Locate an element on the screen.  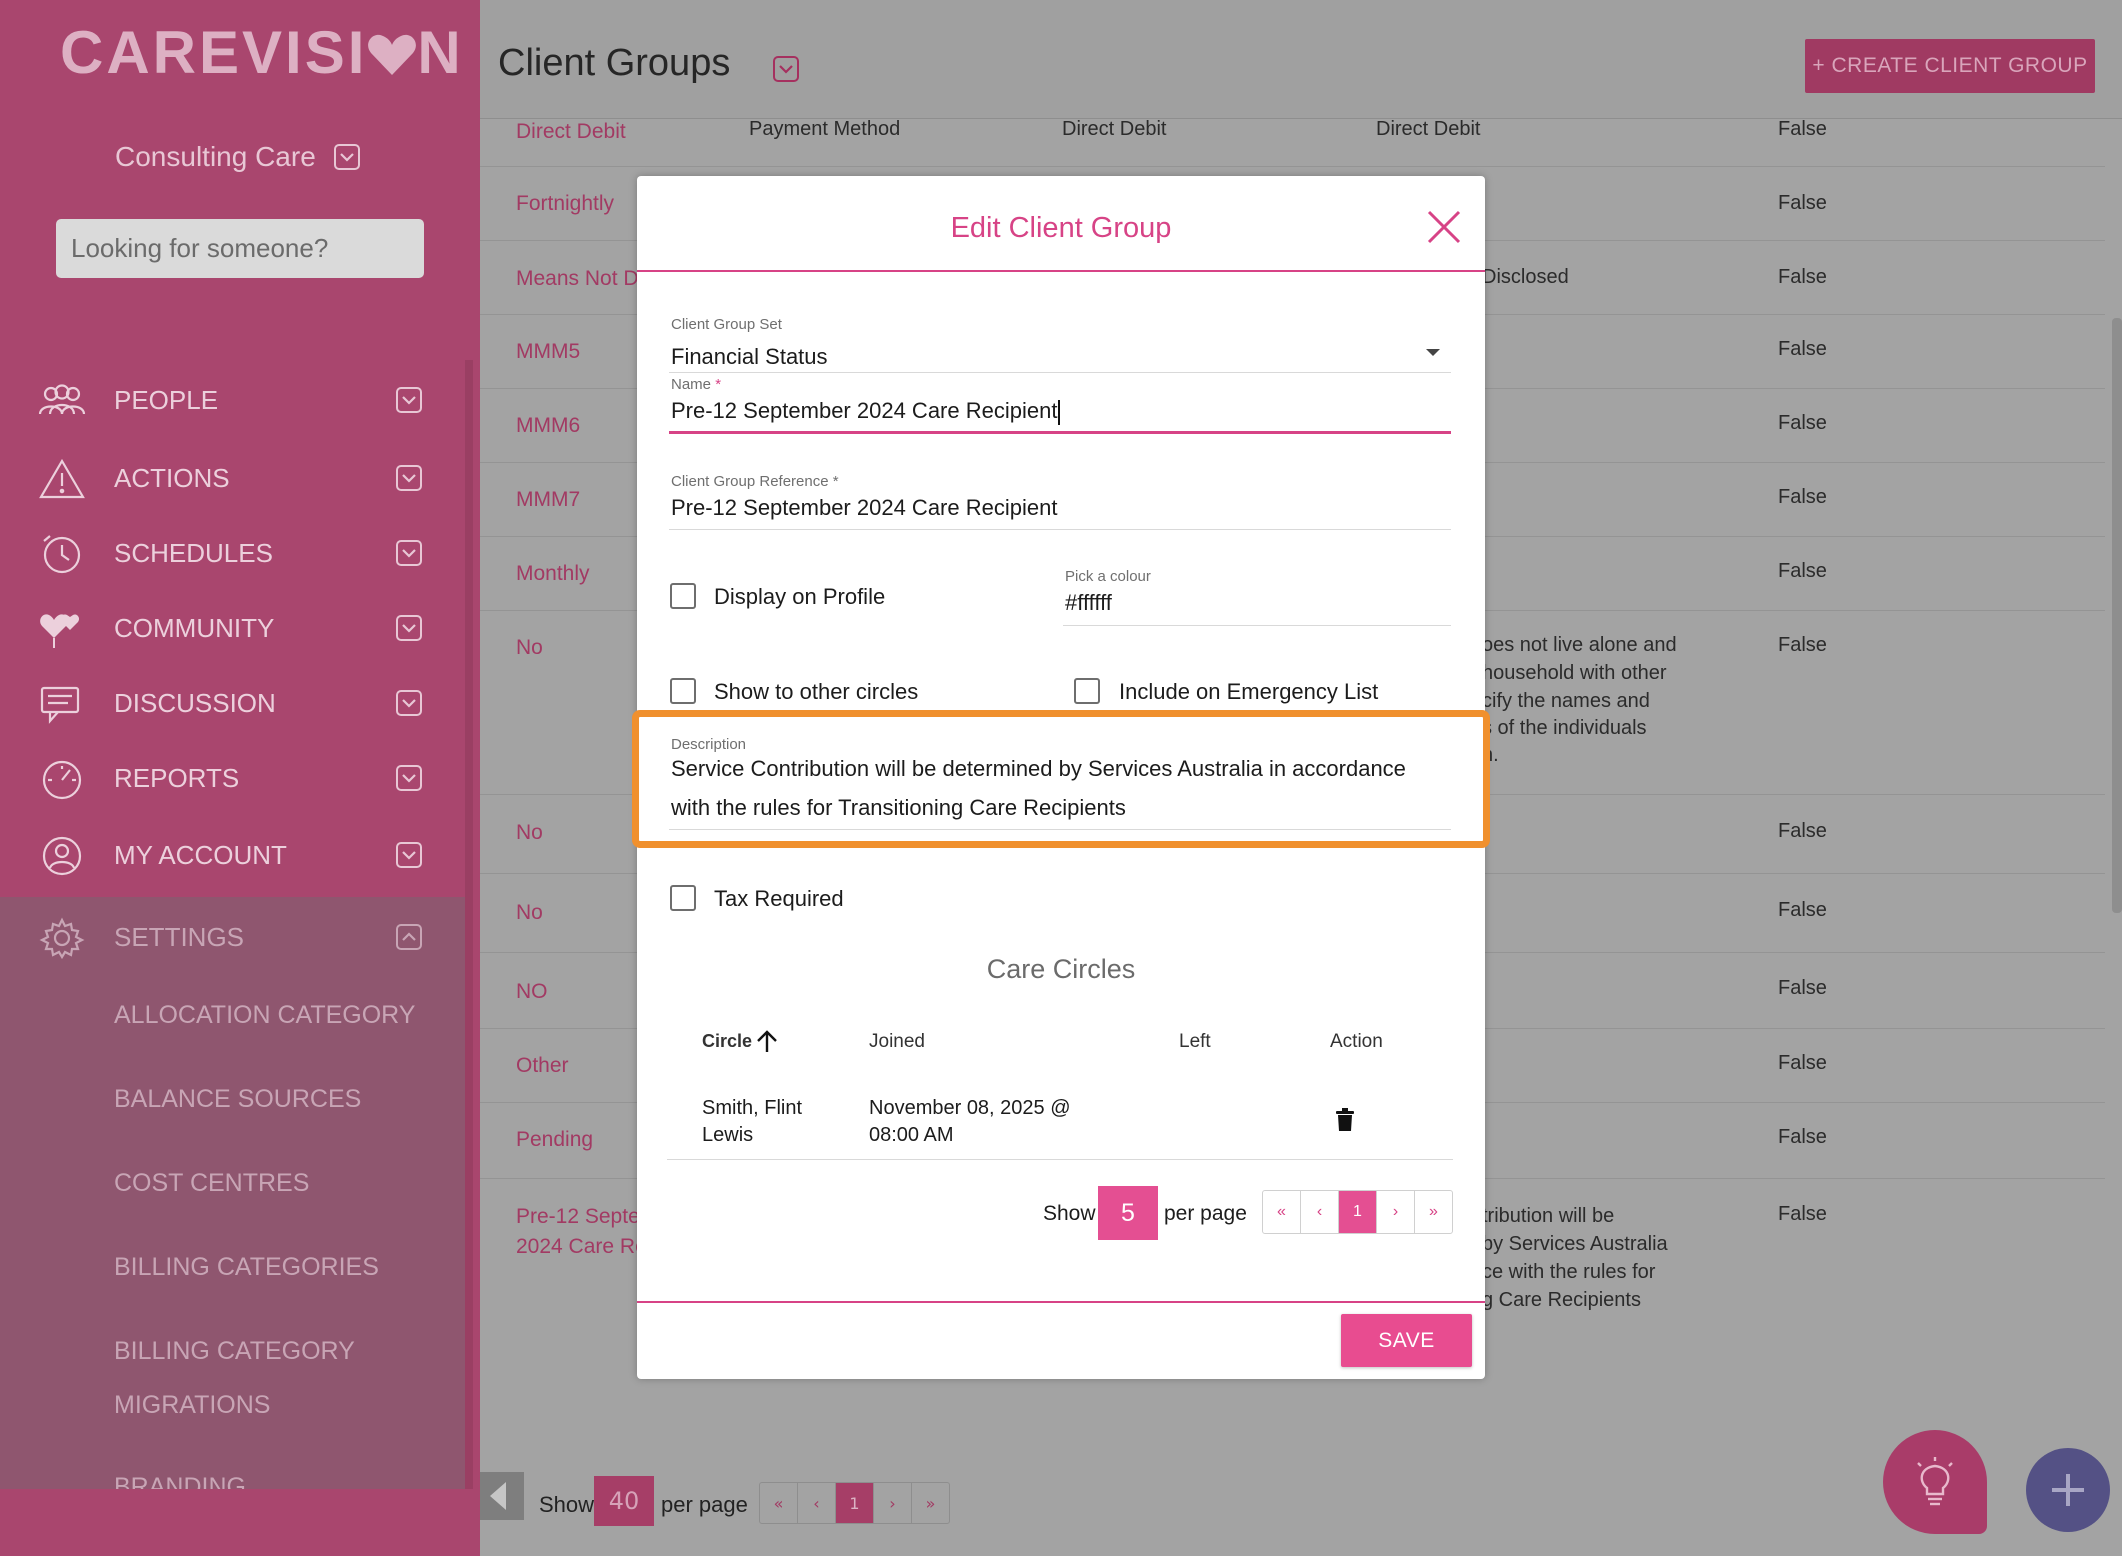
include-emergency-list-checkbox is located at coordinates (1087, 691).